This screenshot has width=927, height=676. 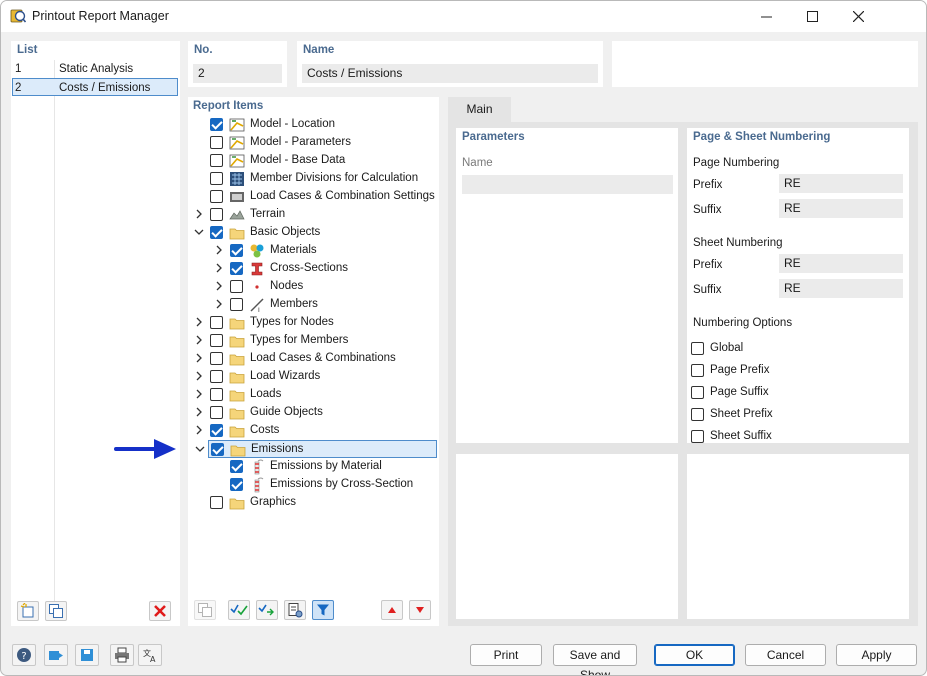 What do you see at coordinates (312, 323) in the screenshot?
I see `tree-item: Types for Nodes` at bounding box center [312, 323].